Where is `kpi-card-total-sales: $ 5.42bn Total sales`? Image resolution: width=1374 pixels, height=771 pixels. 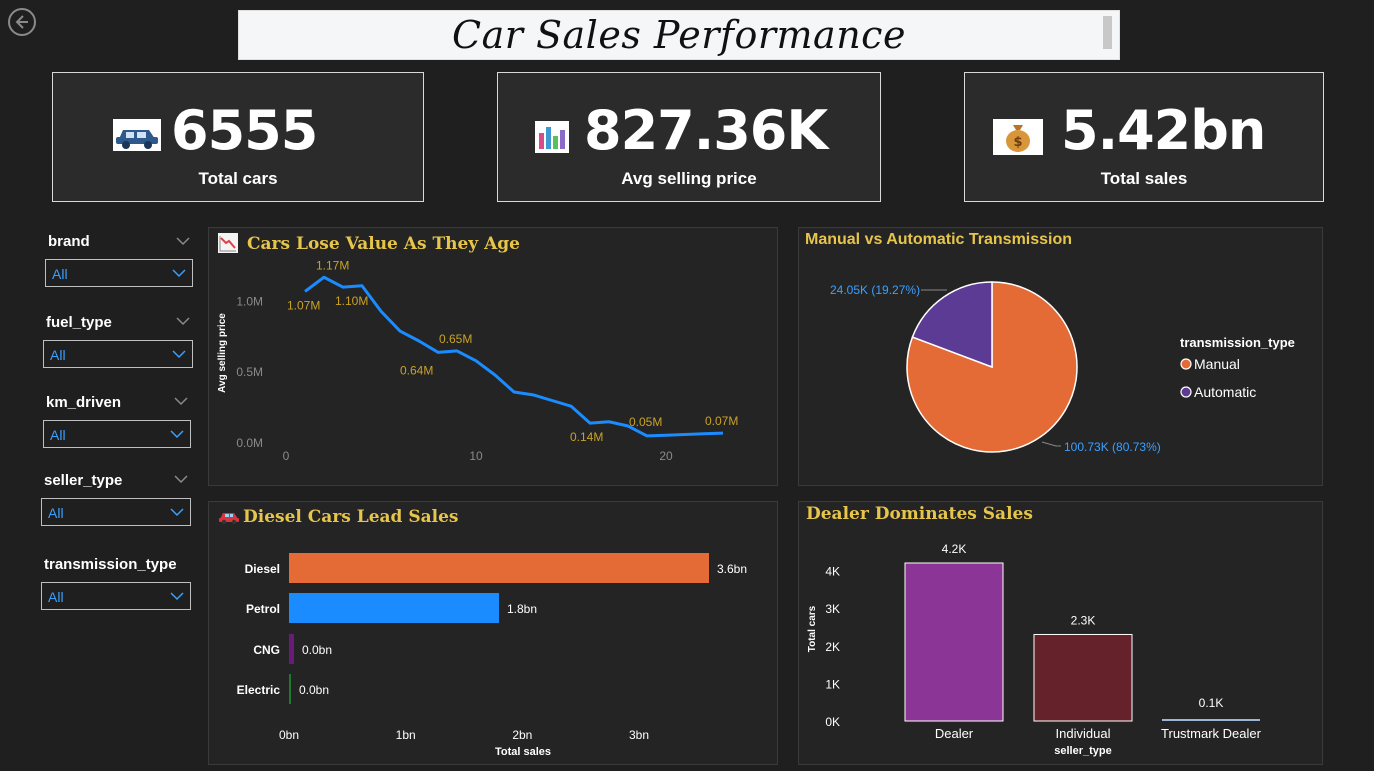
kpi-card-total-sales: $ 5.42bn Total sales is located at coordinates (1144, 137).